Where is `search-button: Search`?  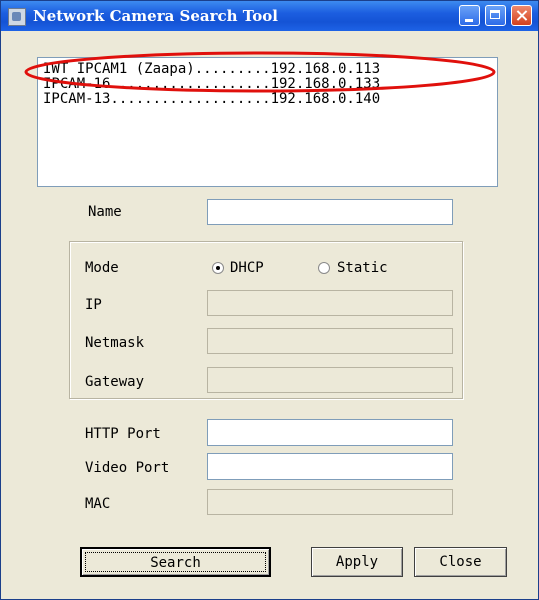
search-button: Search is located at coordinates (175, 562).